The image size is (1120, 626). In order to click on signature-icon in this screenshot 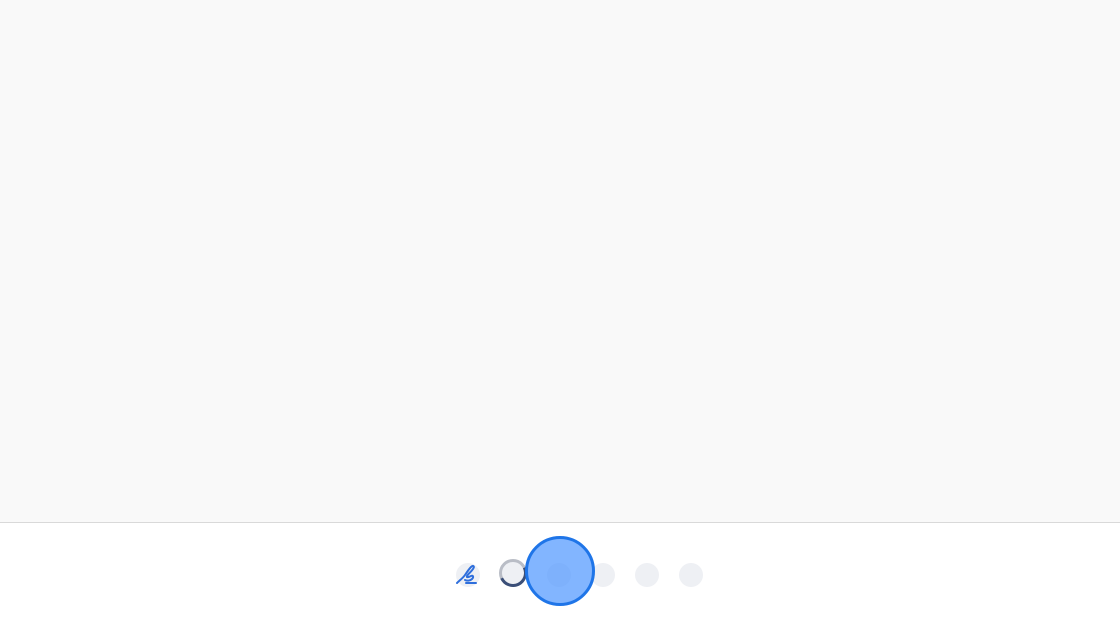, I will do `click(466, 574)`.